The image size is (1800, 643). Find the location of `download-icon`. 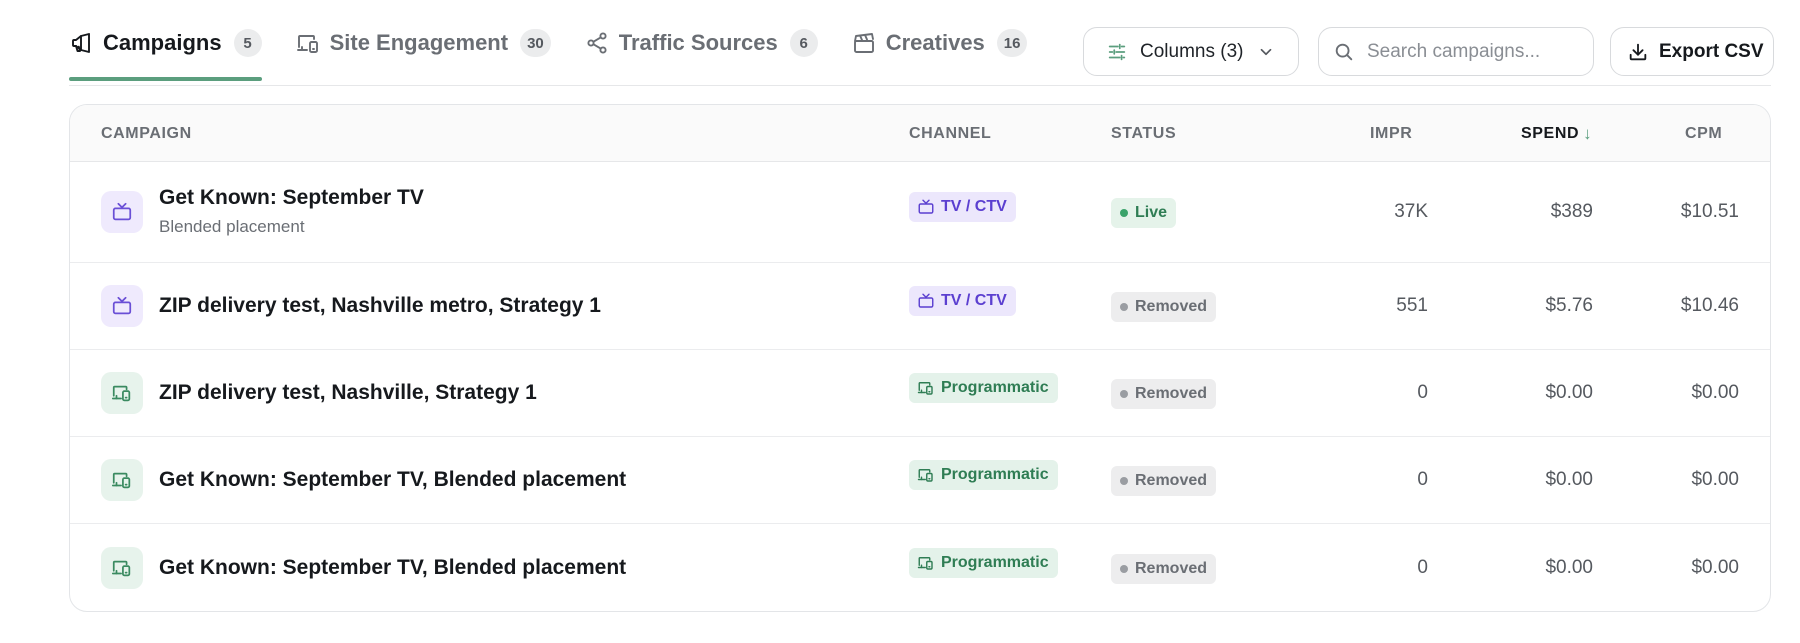

download-icon is located at coordinates (1638, 52).